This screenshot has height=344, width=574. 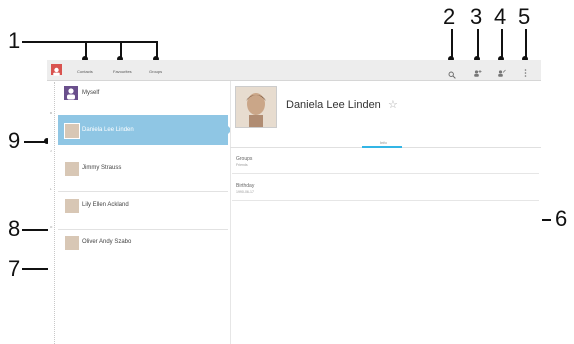 I want to click on callout-number-3: 3, so click(x=476, y=16).